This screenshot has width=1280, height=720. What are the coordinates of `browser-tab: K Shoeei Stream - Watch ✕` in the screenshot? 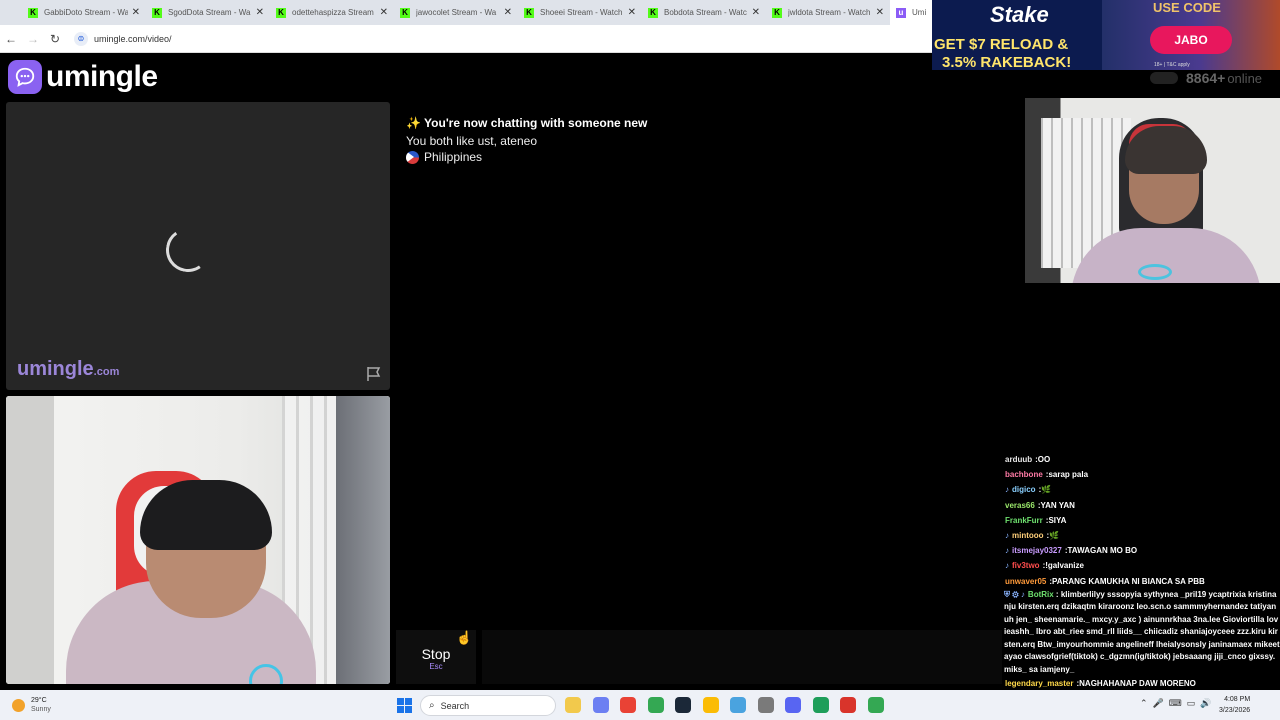 It's located at (580, 12).